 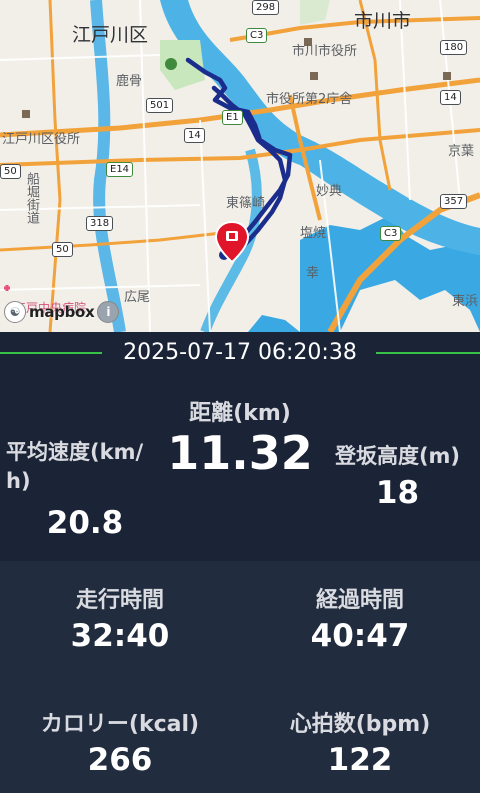 I want to click on avg-speed-label-line2: h), so click(x=18, y=481).